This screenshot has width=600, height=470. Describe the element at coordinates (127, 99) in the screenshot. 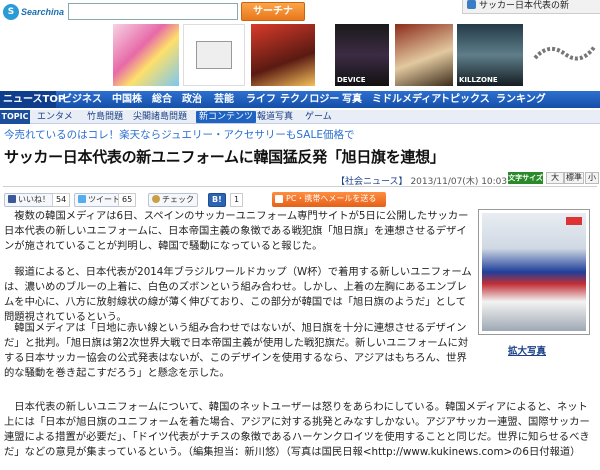

I see `nav-item-china-stocks: 中国株` at that location.